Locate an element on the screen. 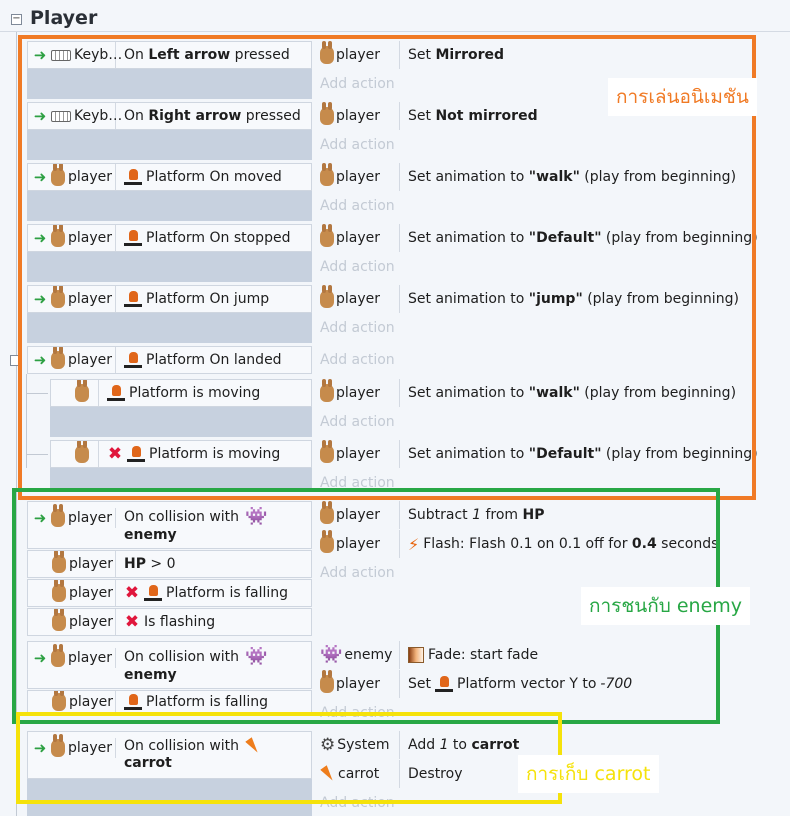 This screenshot has width=790, height=816. annotation-label-animation: การเล่นอนิเมชัน is located at coordinates (682, 97).